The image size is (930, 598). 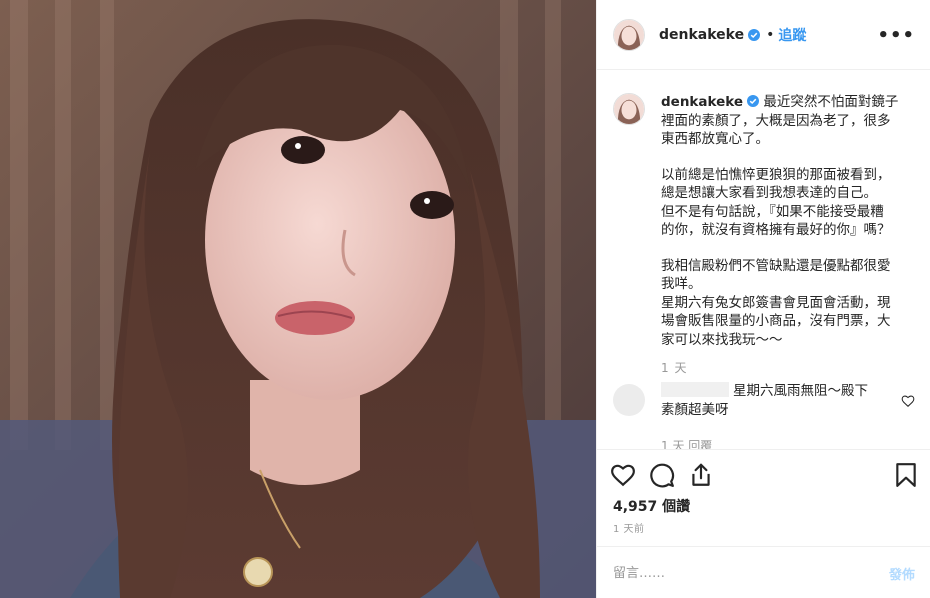 I want to click on caption-line: 我相信殿粉們不管缺點還是優點都很愛, so click(x=776, y=265).